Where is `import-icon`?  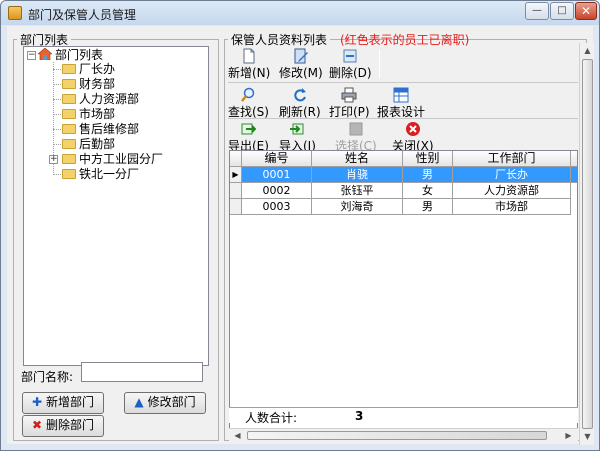
import-icon is located at coordinates (297, 129).